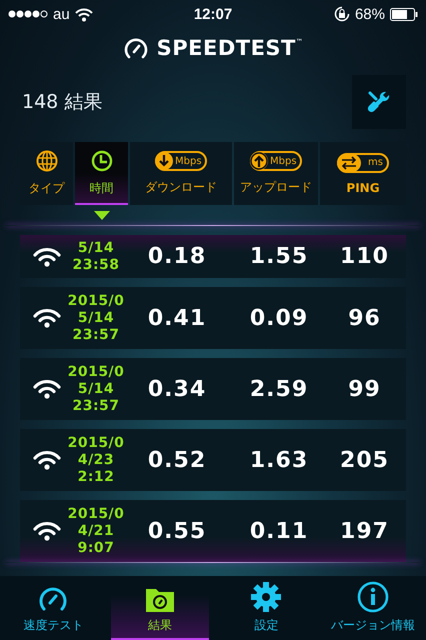 The image size is (426, 640). Describe the element at coordinates (181, 173) in the screenshot. I see `column-sort-tab: Mbps ダウンロード` at that location.